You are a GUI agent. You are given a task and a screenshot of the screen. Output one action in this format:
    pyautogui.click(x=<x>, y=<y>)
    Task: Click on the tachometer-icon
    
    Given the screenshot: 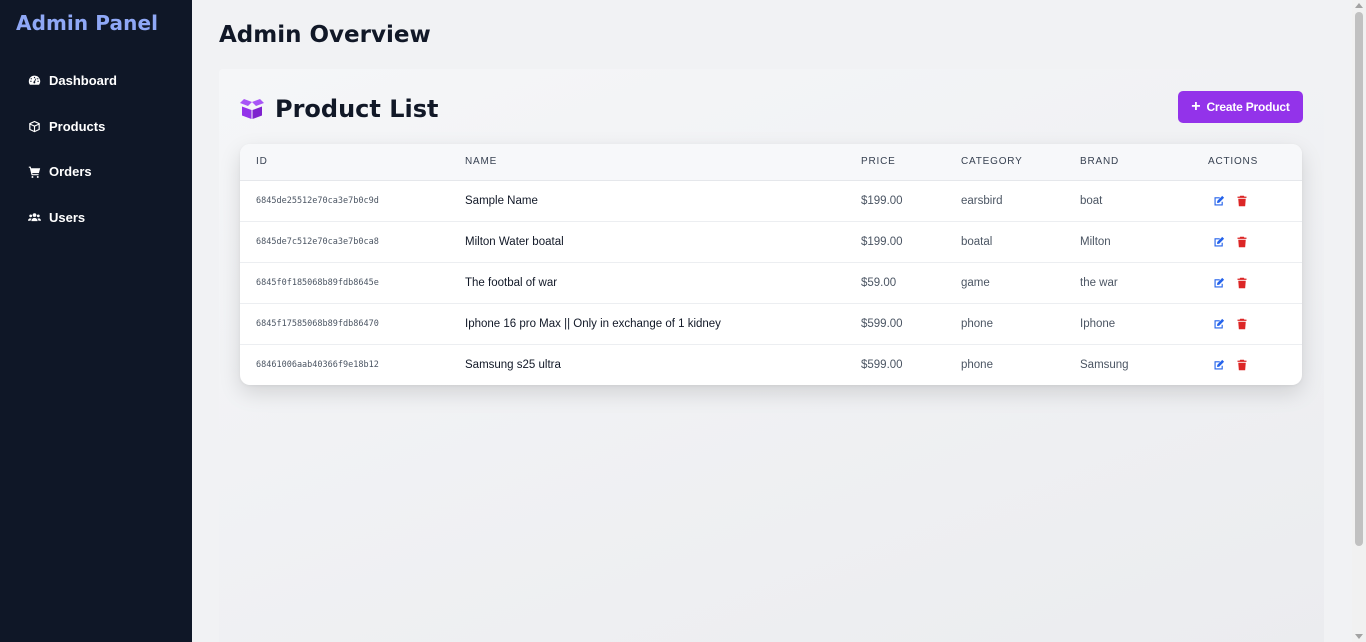 What is the action you would take?
    pyautogui.click(x=34, y=81)
    